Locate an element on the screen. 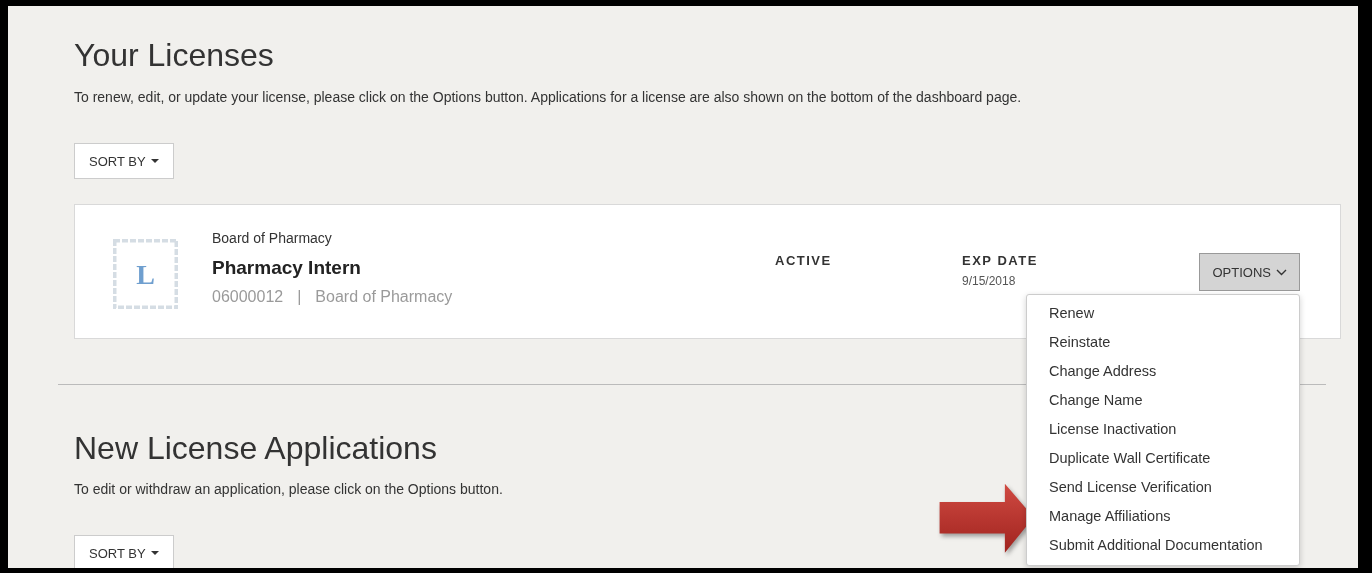 Image resolution: width=1372 pixels, height=573 pixels. menu-item: Reinstate is located at coordinates (1163, 342).